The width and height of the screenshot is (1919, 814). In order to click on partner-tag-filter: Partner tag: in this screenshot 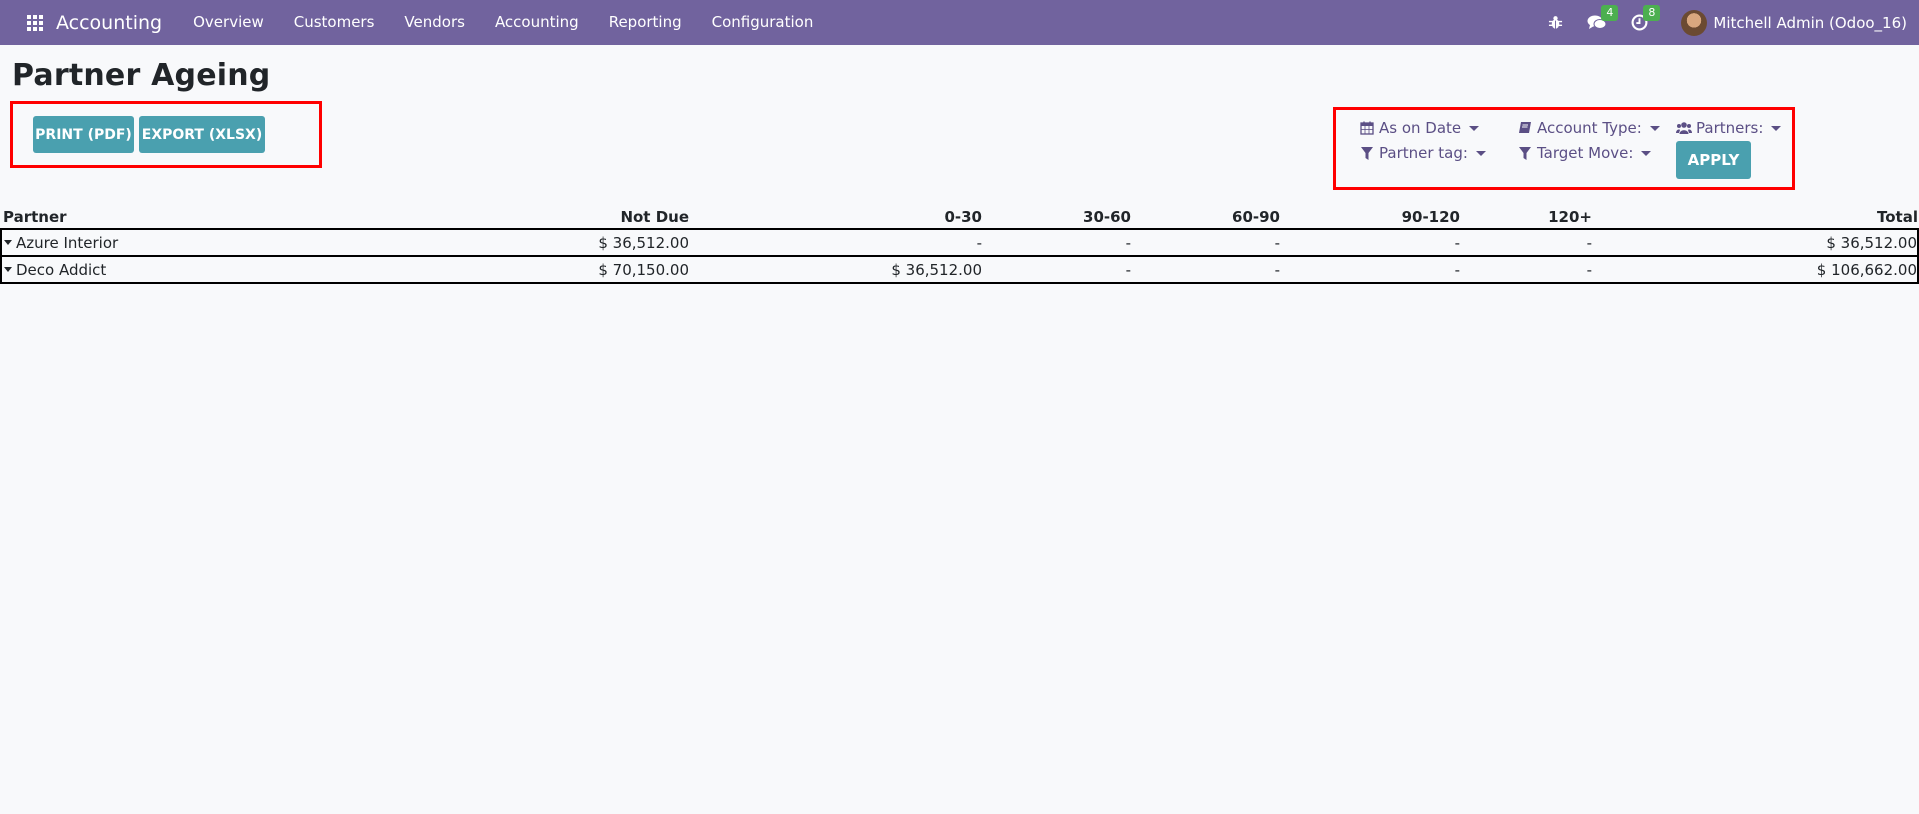, I will do `click(1422, 153)`.